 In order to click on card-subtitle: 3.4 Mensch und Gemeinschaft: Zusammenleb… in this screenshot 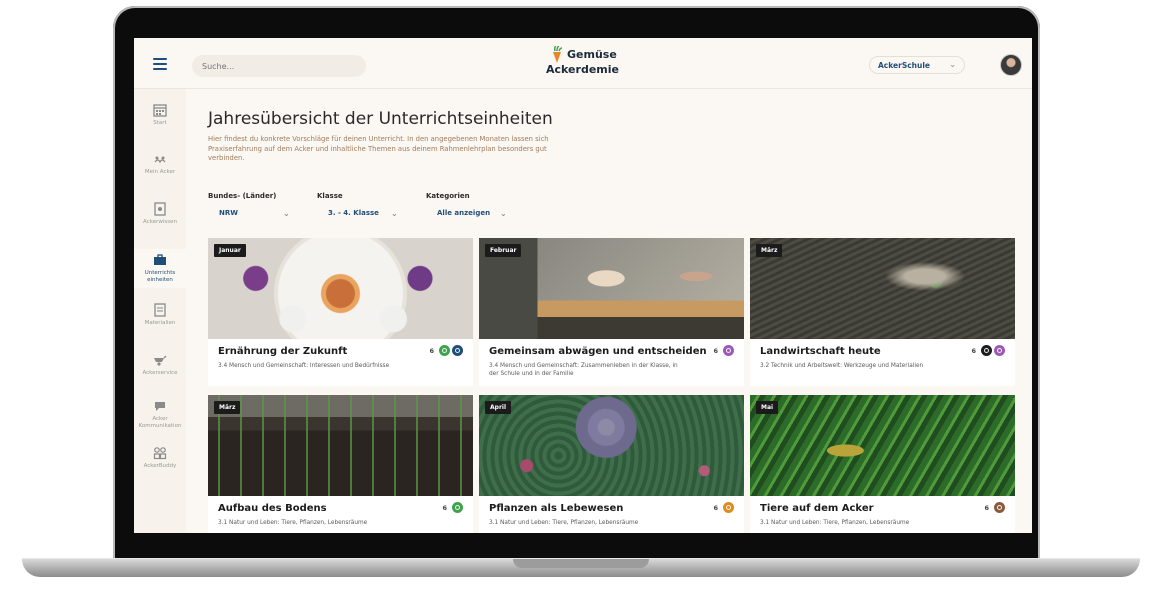, I will do `click(583, 370)`.